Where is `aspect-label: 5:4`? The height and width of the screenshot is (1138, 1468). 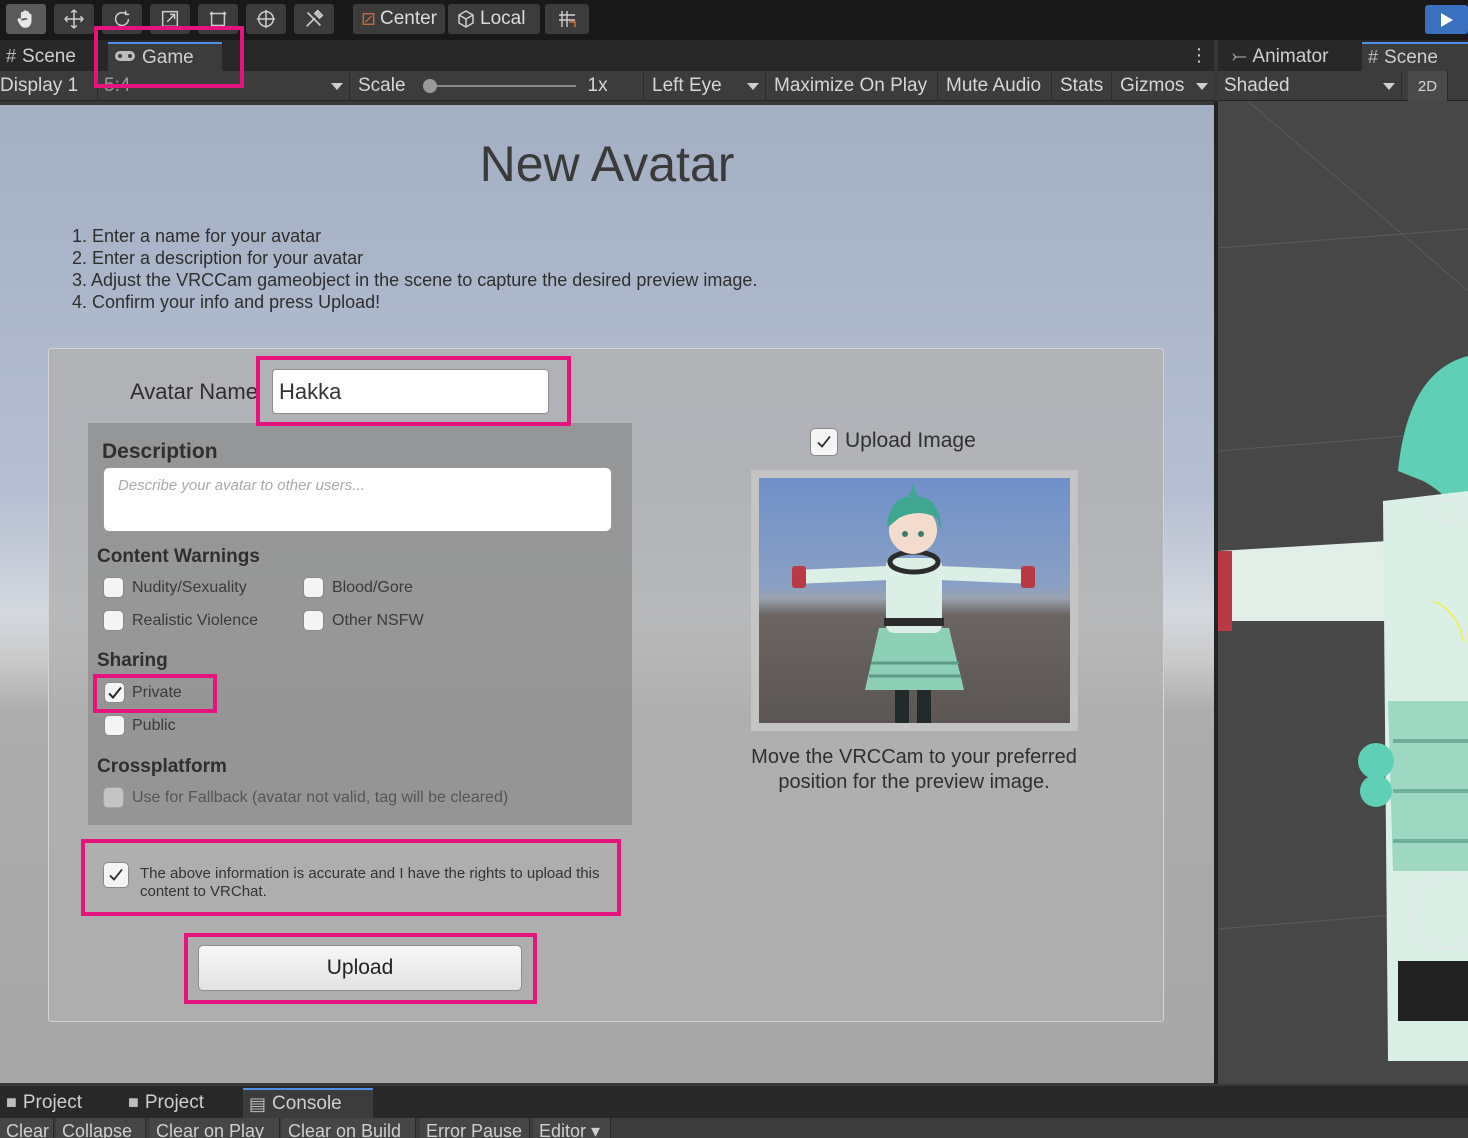
aspect-label: 5:4 is located at coordinates (117, 85).